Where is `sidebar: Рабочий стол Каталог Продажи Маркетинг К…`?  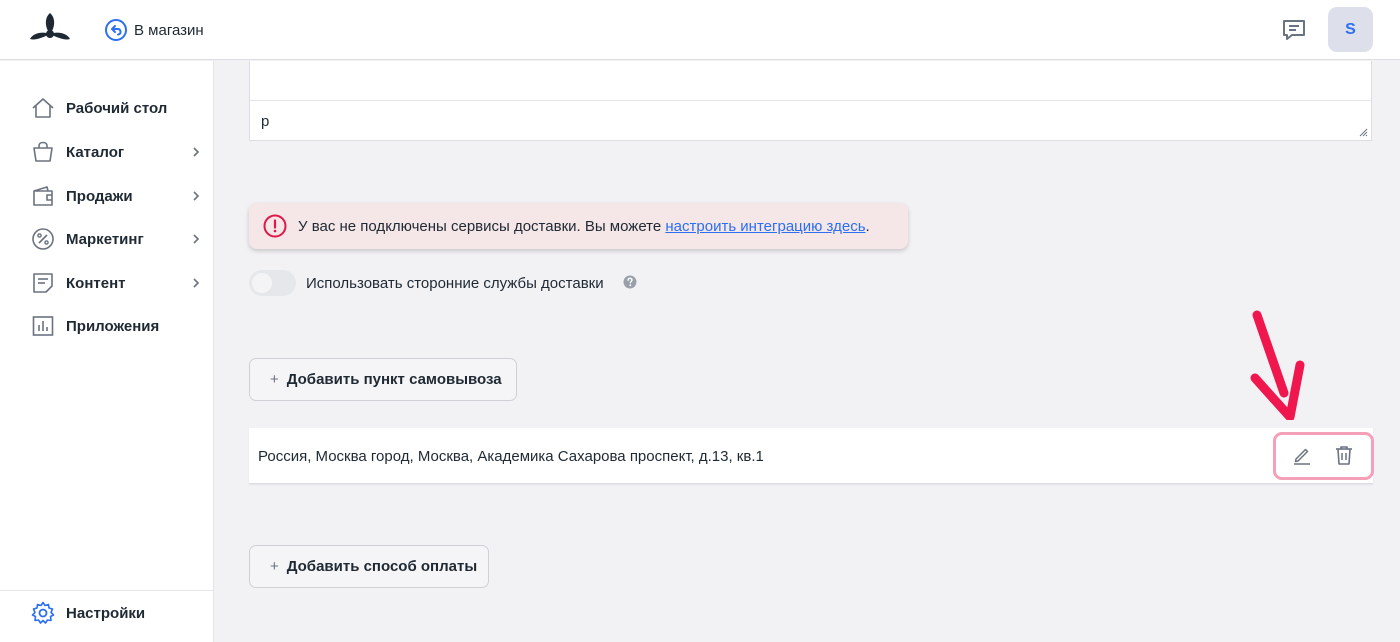
sidebar: Рабочий стол Каталог Продажи Маркетинг К… is located at coordinates (107, 351).